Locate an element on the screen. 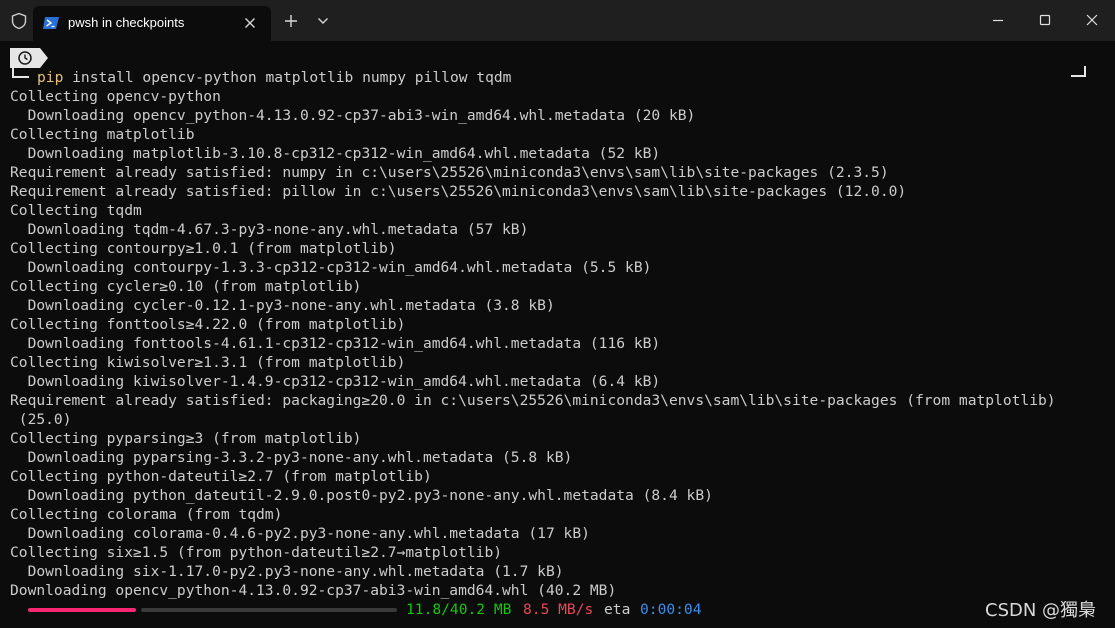 The image size is (1115, 628). progress-speed: 8.5 MB/s is located at coordinates (558, 609).